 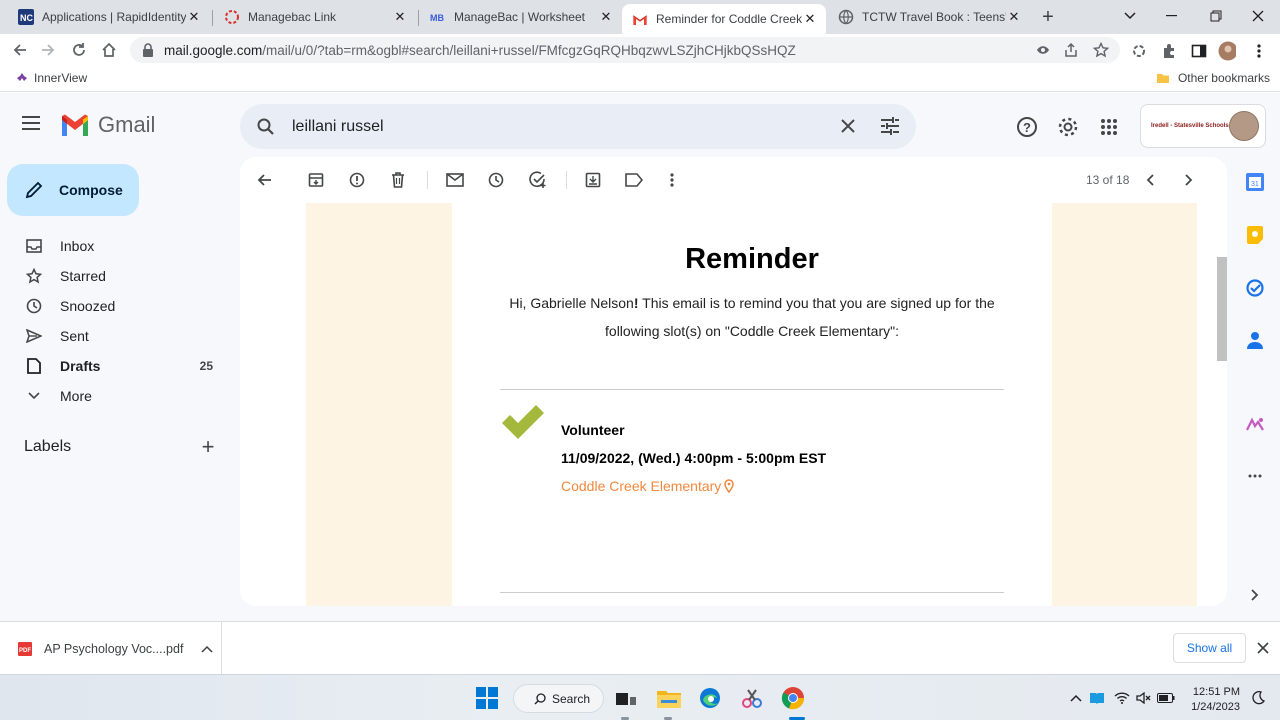 I want to click on nav-item-snoozed: Snoozed, so click(x=116, y=306).